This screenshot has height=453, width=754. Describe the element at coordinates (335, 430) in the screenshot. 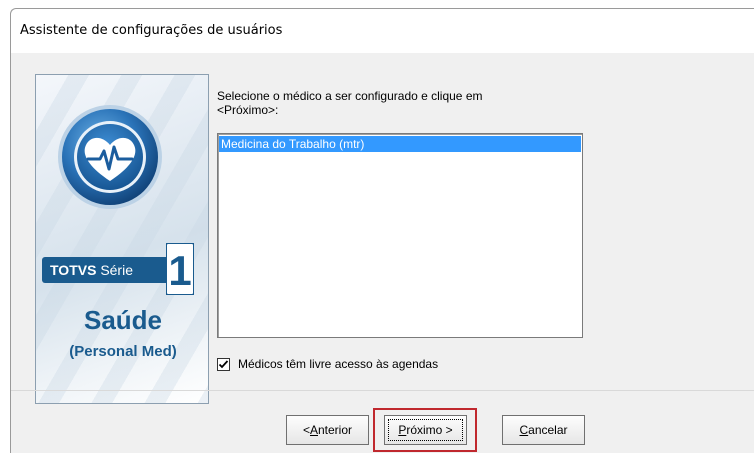

I see `previous-button-label: nterior` at that location.